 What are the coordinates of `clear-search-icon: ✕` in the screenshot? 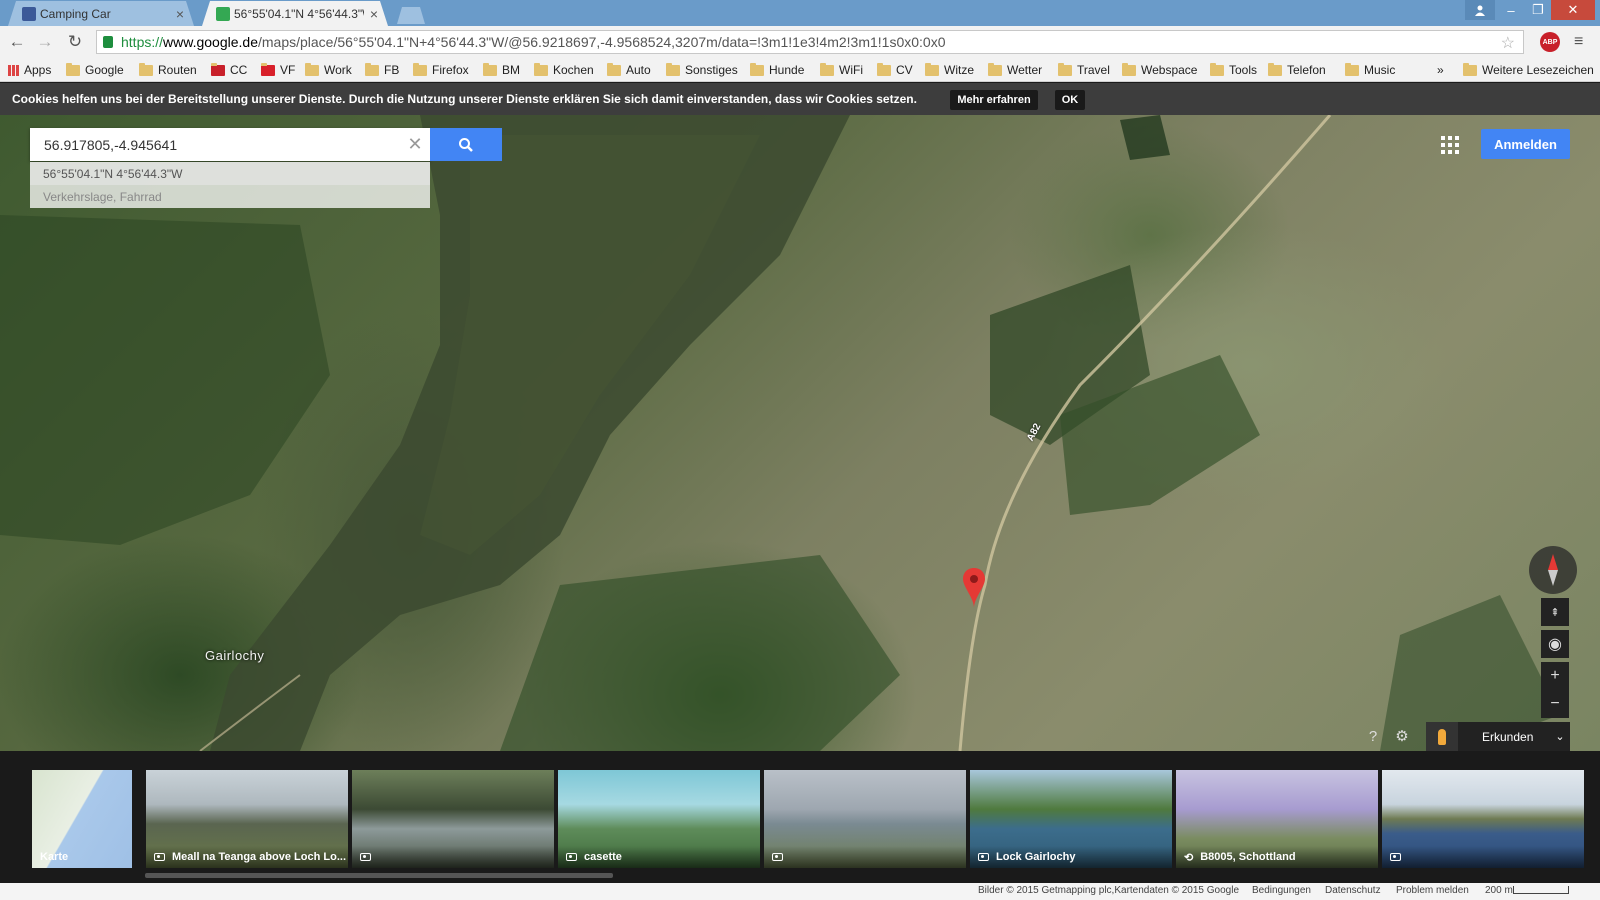 It's located at (415, 144).